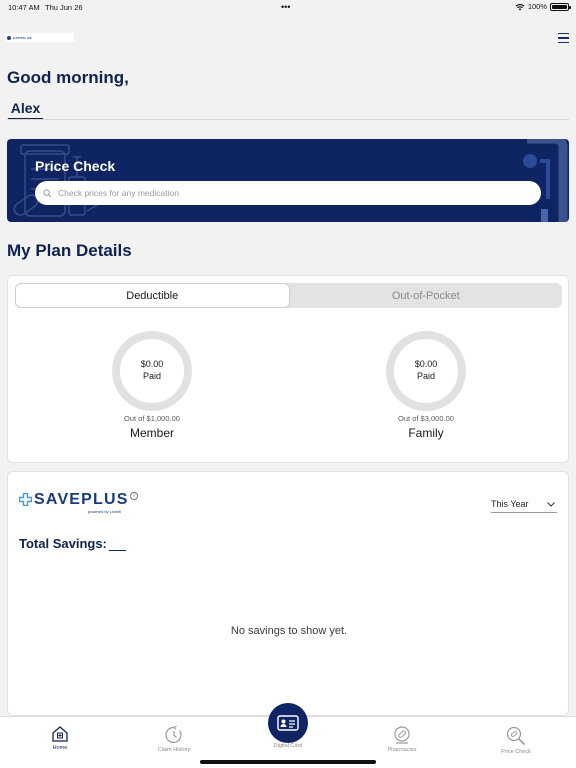 This screenshot has height=768, width=576. Describe the element at coordinates (288, 180) in the screenshot. I see `price-check-banner: Price Check` at that location.